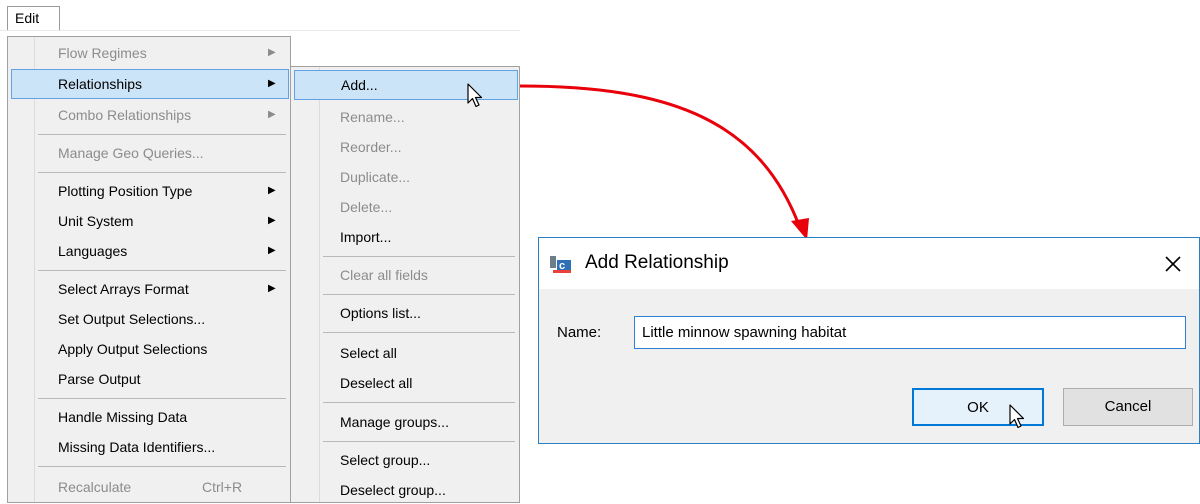  I want to click on mouse-cursor-icon, so click(1017, 416).